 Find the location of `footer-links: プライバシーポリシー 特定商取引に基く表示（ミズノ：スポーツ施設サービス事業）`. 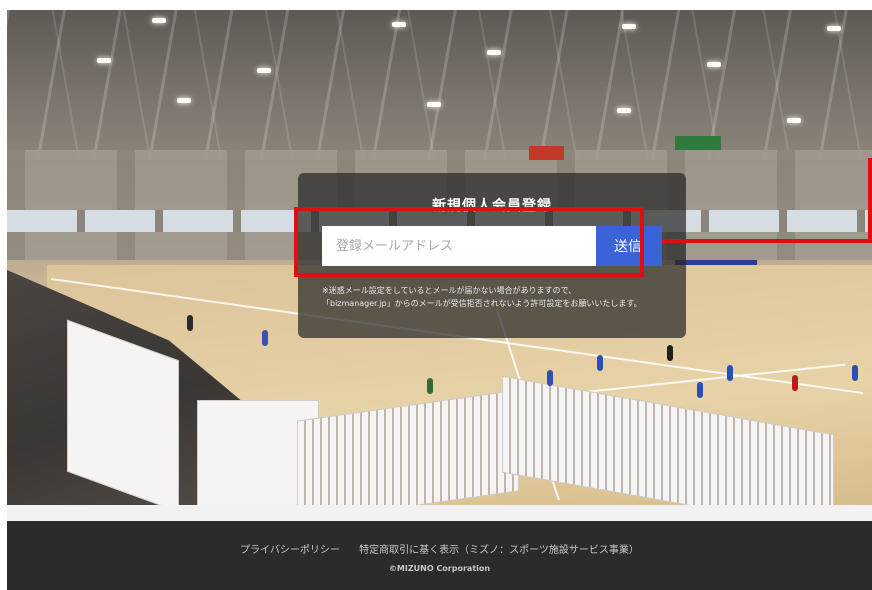

footer-links: プライバシーポリシー 特定商取引に基く表示（ミズノ：スポーツ施設サービス事業） is located at coordinates (439, 548).